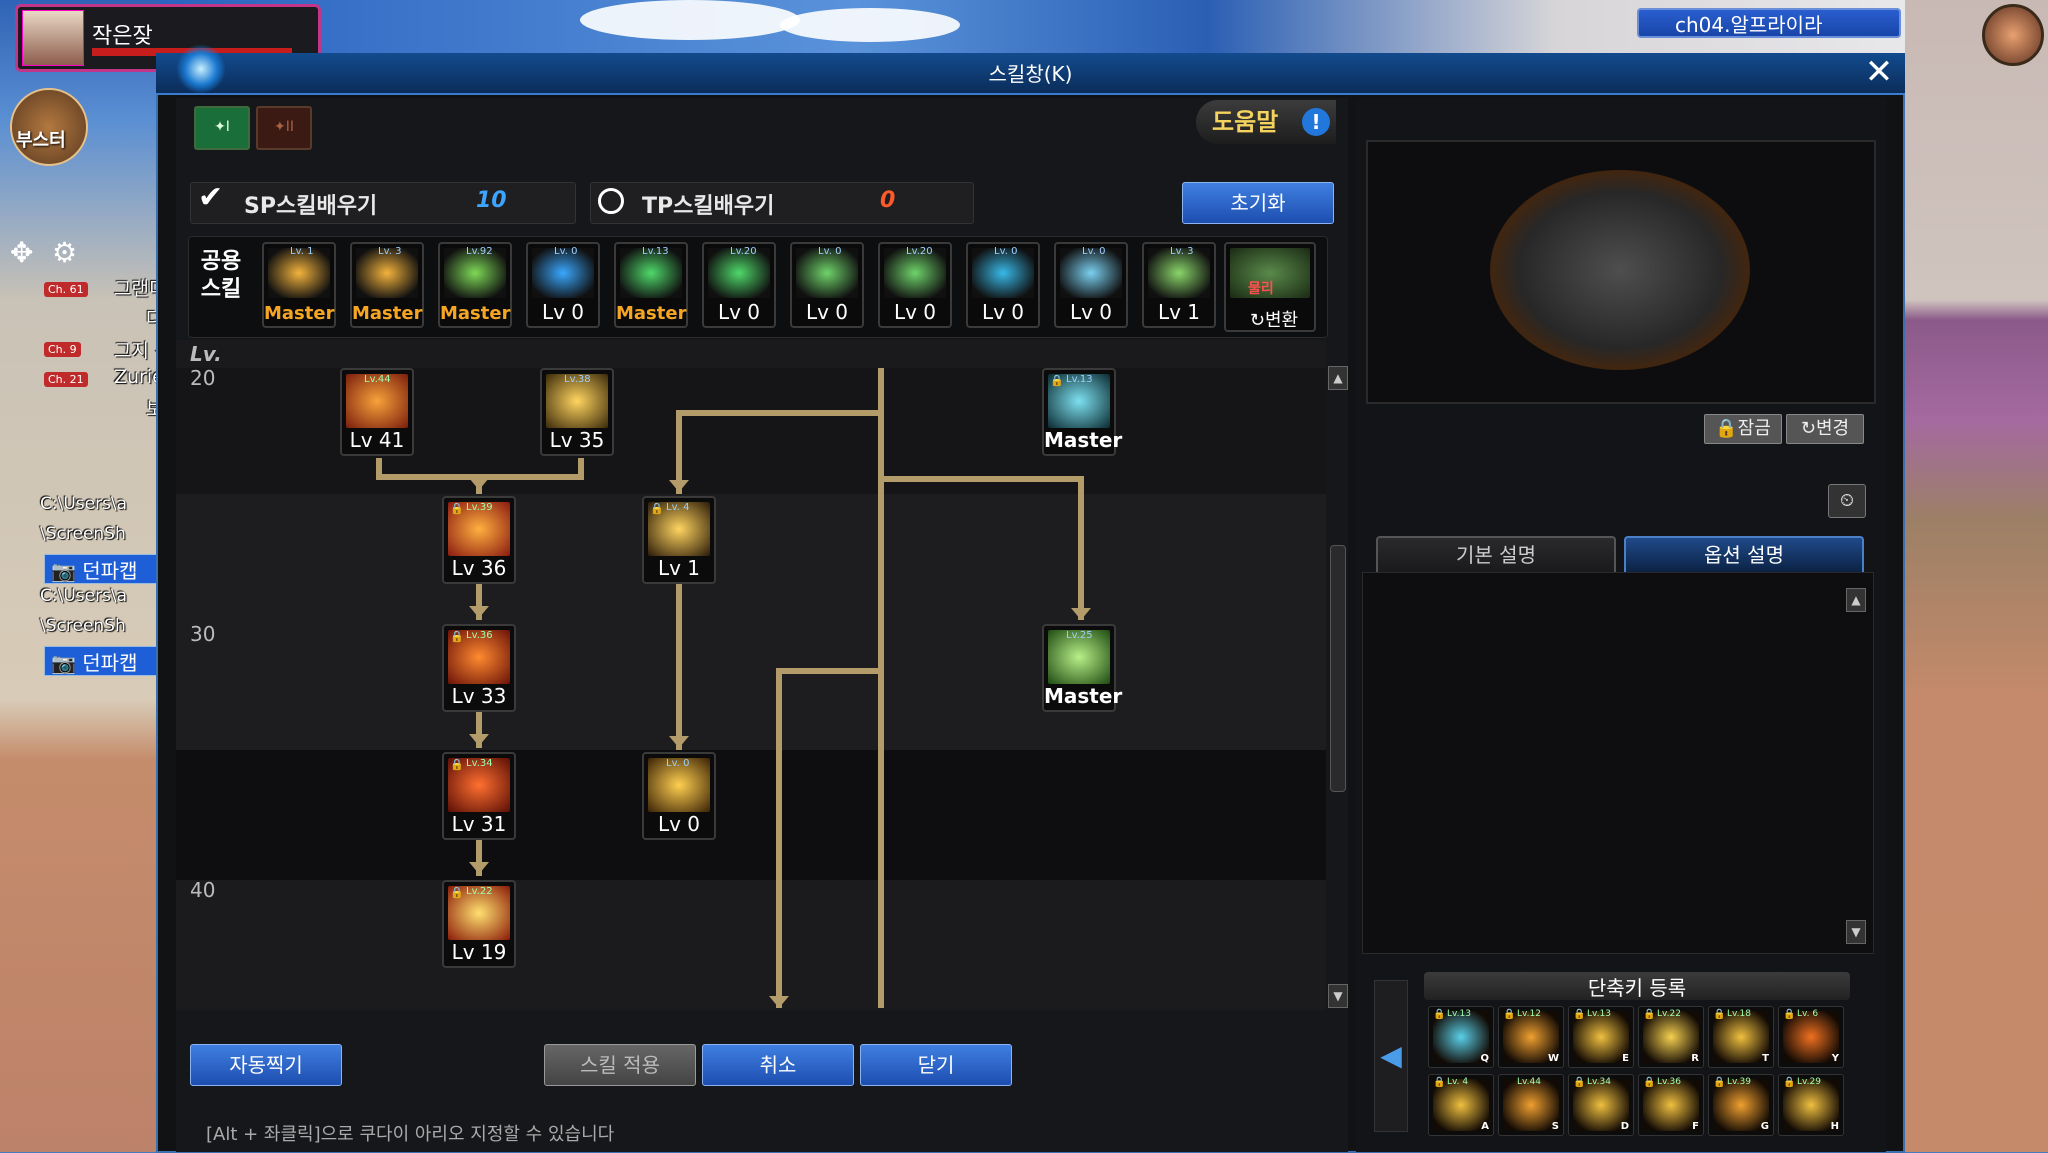 Image resolution: width=2048 pixels, height=1153 pixels. Describe the element at coordinates (1531, 1037) in the screenshot. I see `shortcut-slot: 🔒 Lv.12 W` at that location.